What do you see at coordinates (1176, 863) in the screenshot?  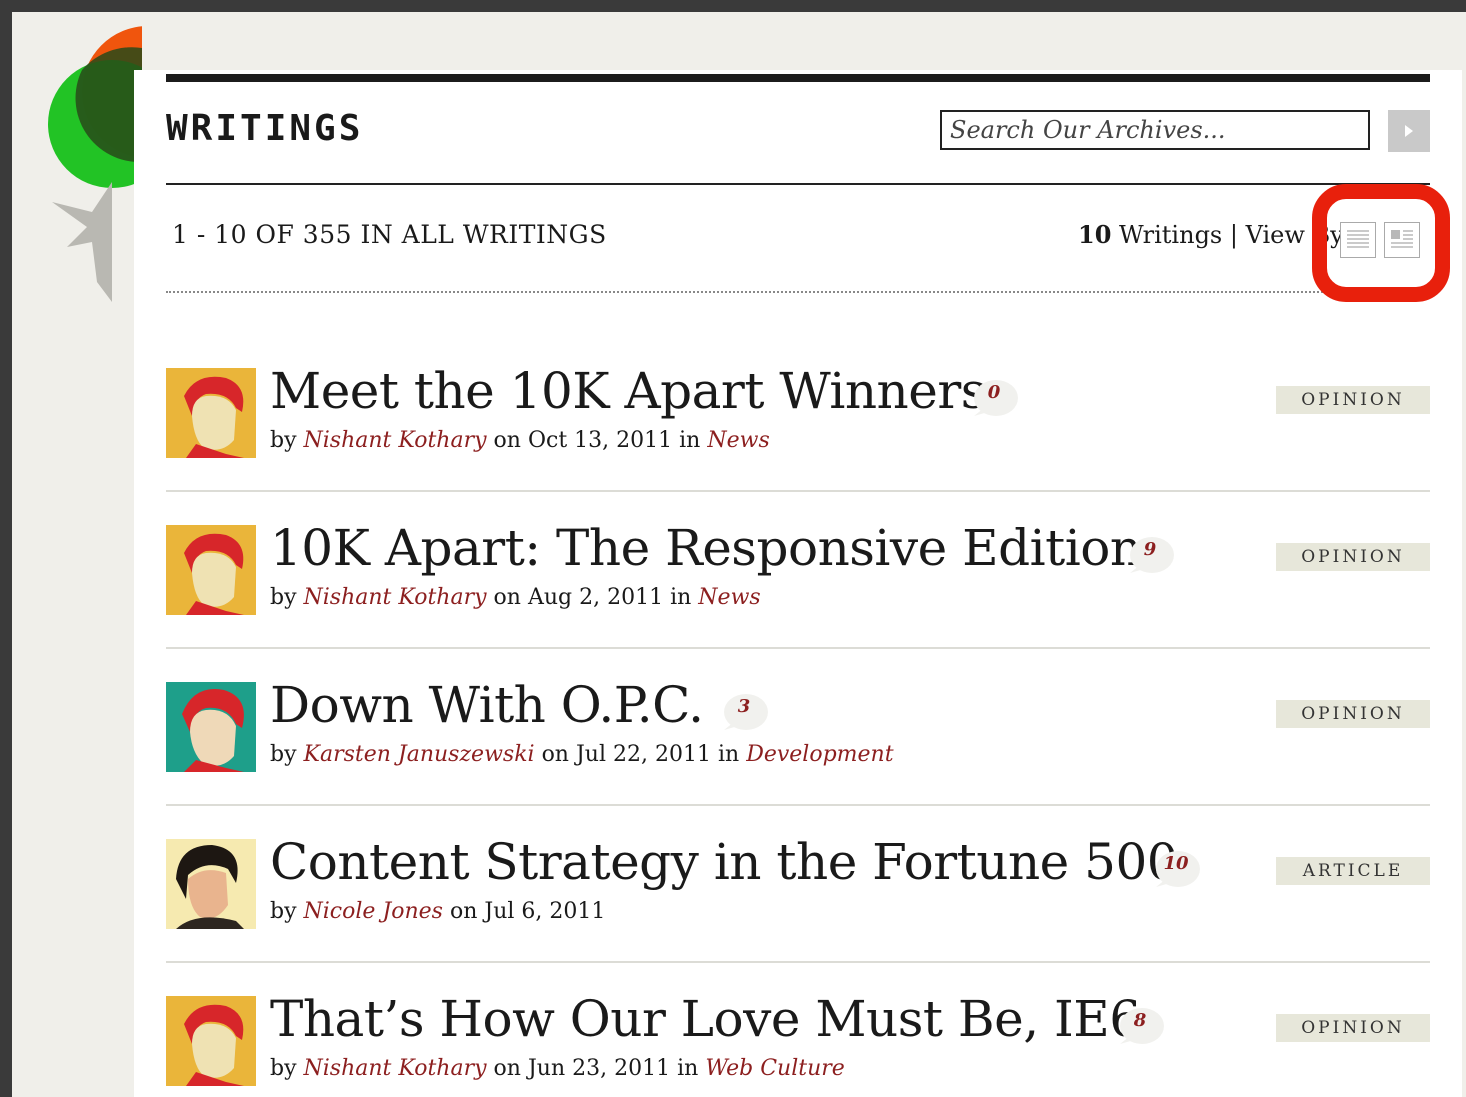 I see `comment-count: 10` at bounding box center [1176, 863].